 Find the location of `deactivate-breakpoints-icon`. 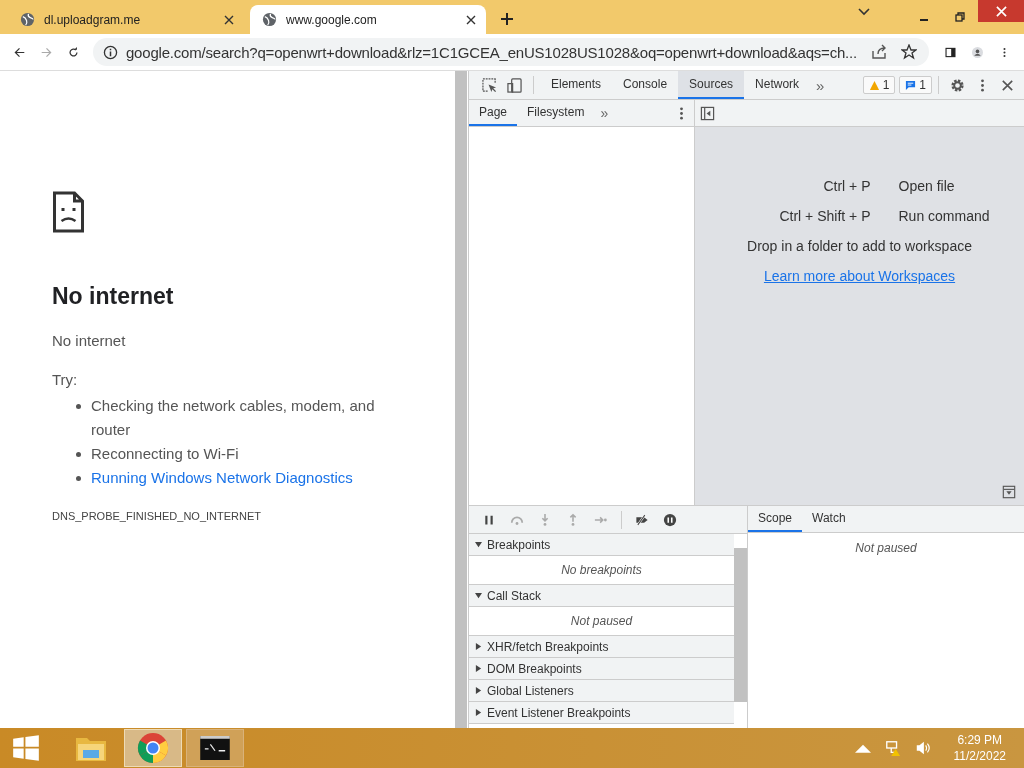

deactivate-breakpoints-icon is located at coordinates (642, 519).